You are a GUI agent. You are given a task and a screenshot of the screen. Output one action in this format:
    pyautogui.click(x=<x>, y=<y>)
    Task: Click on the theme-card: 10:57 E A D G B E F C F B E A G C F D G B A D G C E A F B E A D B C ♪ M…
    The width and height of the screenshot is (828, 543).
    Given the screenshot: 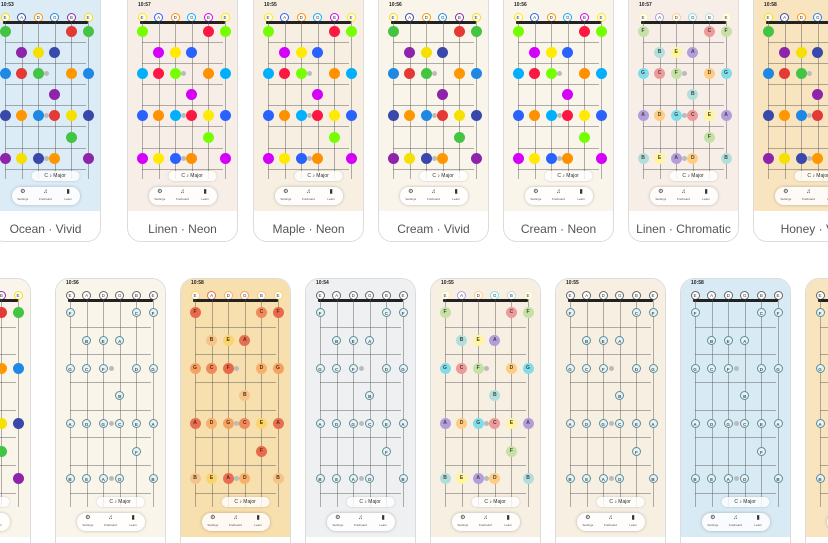 What is the action you would take?
    pyautogui.click(x=683, y=121)
    